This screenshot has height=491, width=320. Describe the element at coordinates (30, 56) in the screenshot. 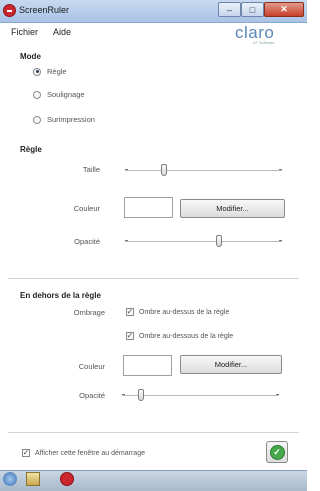

I see `section-mode-heading: Mode` at that location.